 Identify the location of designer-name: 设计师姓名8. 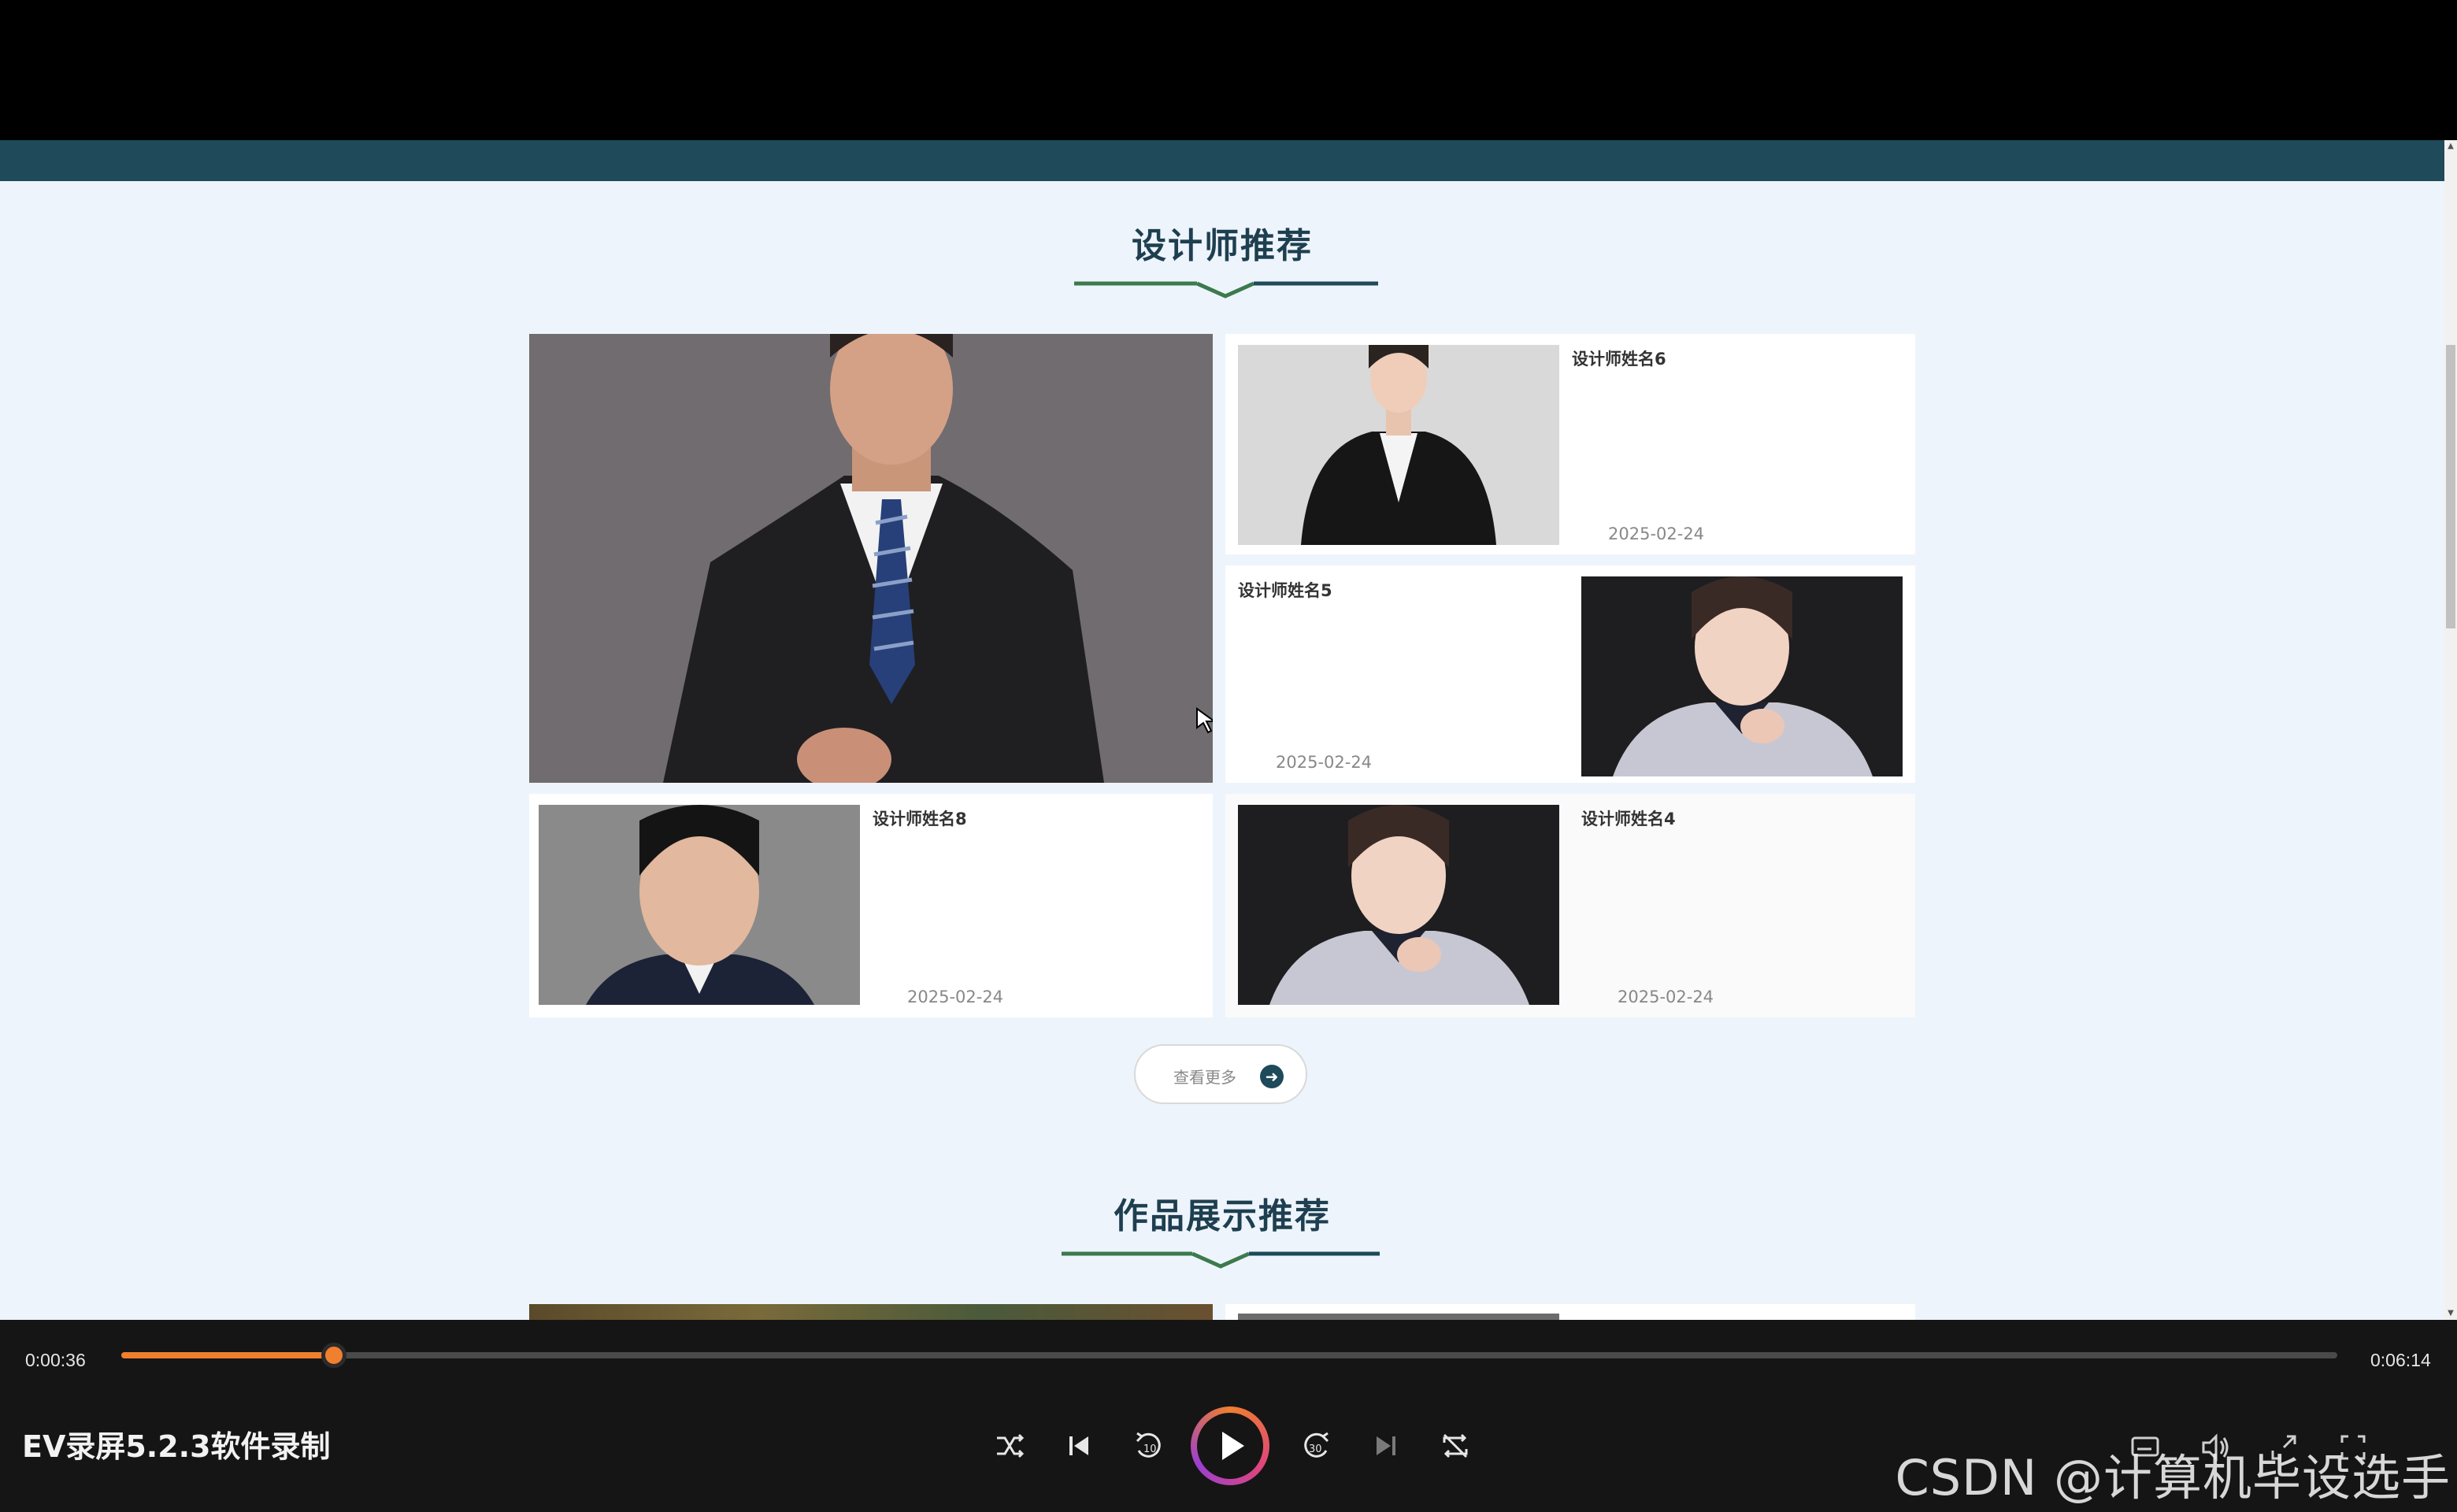
(920, 819).